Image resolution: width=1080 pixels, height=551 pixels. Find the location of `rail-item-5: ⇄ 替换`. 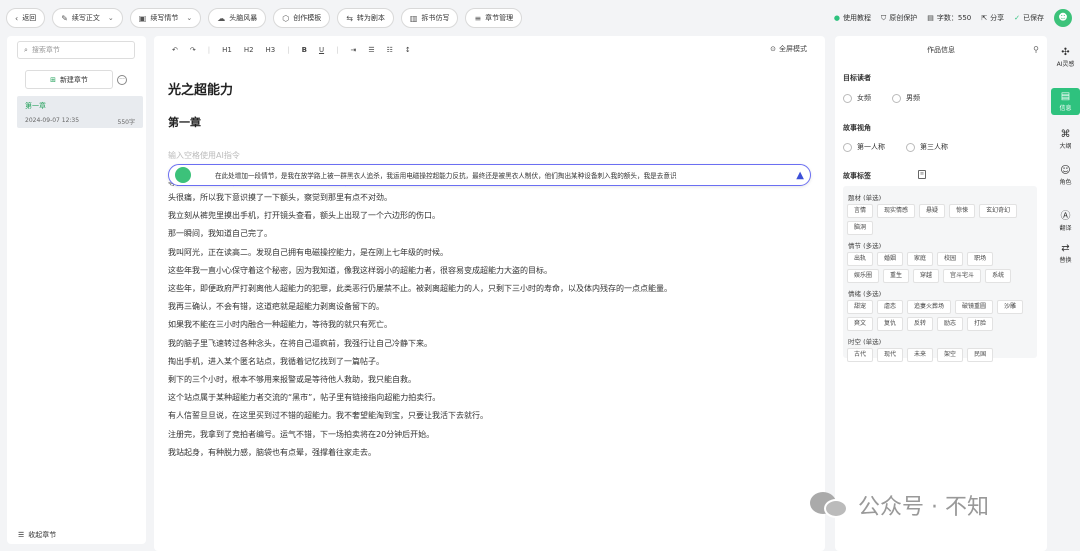

rail-item-5: ⇄ 替换 is located at coordinates (1065, 253).